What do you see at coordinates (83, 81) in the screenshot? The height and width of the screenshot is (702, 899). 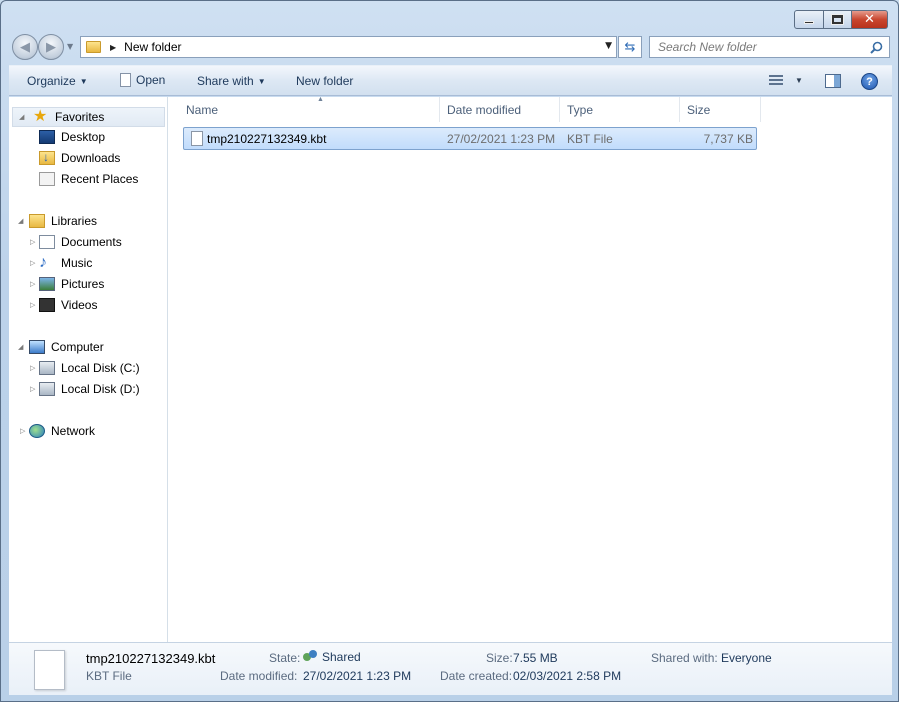 I see `chevron-down-icon: ▼` at bounding box center [83, 81].